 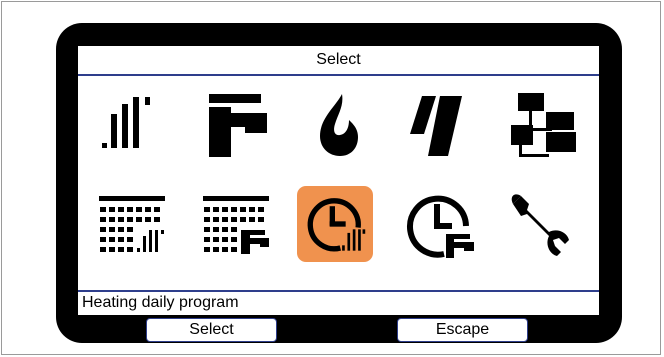 I want to click on tap-icon, so click(x=238, y=125).